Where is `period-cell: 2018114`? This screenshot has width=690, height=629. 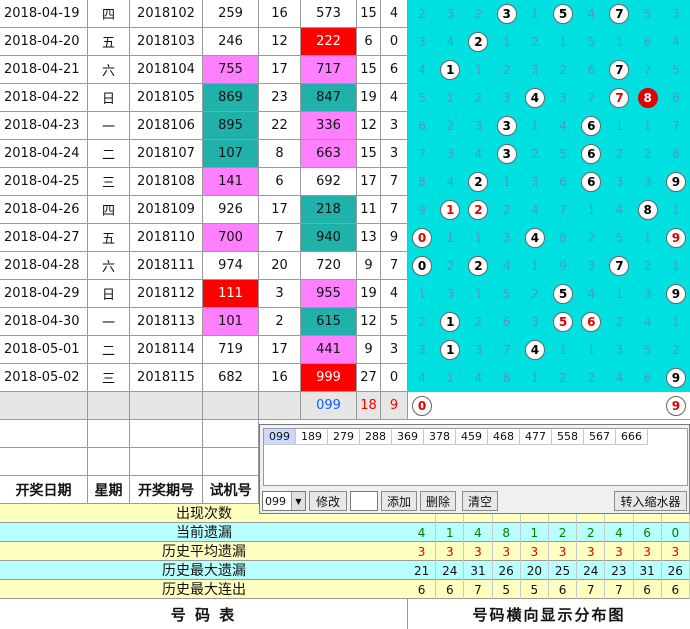 period-cell: 2018114 is located at coordinates (166, 350).